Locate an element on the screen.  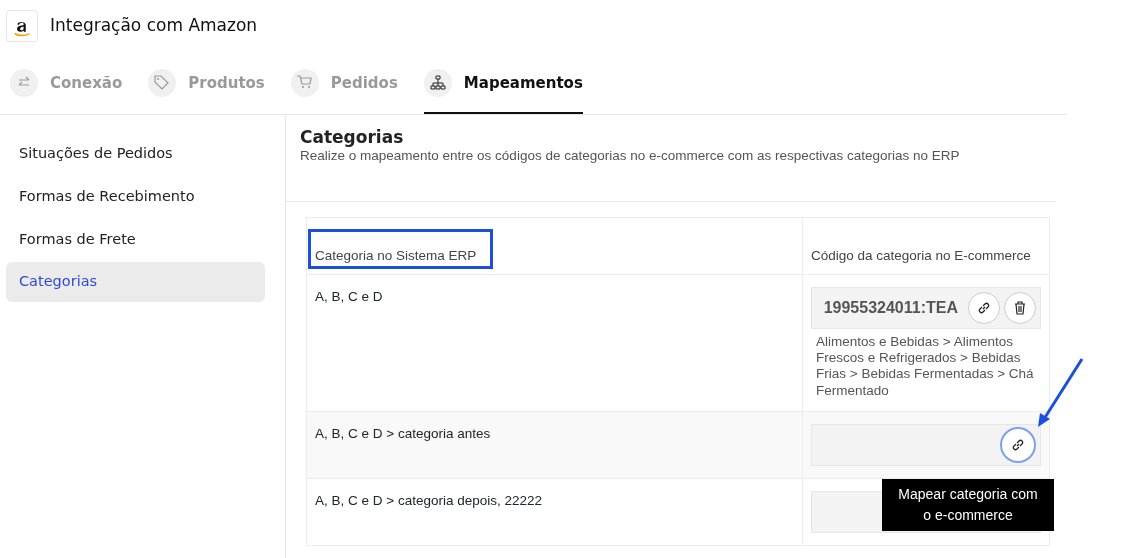
category-code: 19955324011:TEA is located at coordinates (890, 307).